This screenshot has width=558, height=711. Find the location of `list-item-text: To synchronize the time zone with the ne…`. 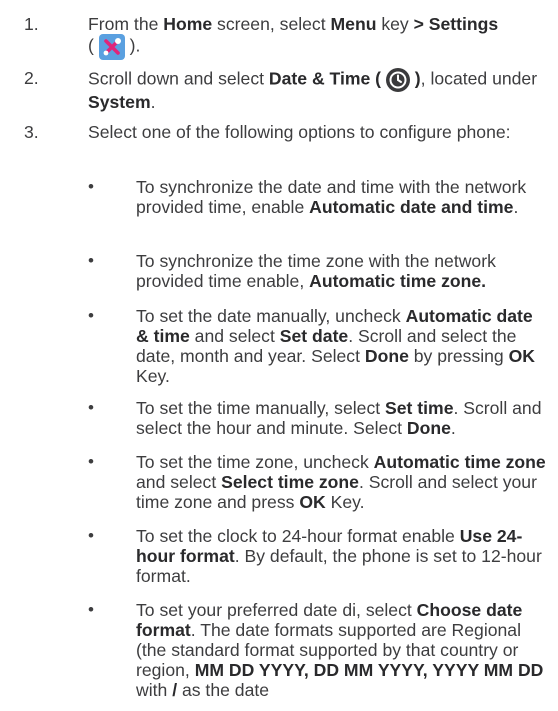

list-item-text: To synchronize the time zone with the ne… is located at coordinates (316, 271).